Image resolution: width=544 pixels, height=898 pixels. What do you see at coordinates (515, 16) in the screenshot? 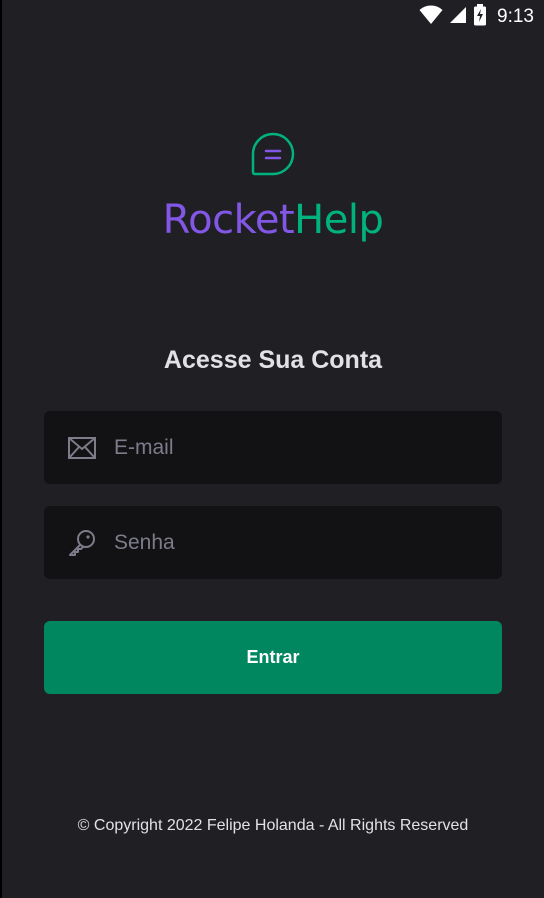
I see `status-time: 9:13` at bounding box center [515, 16].